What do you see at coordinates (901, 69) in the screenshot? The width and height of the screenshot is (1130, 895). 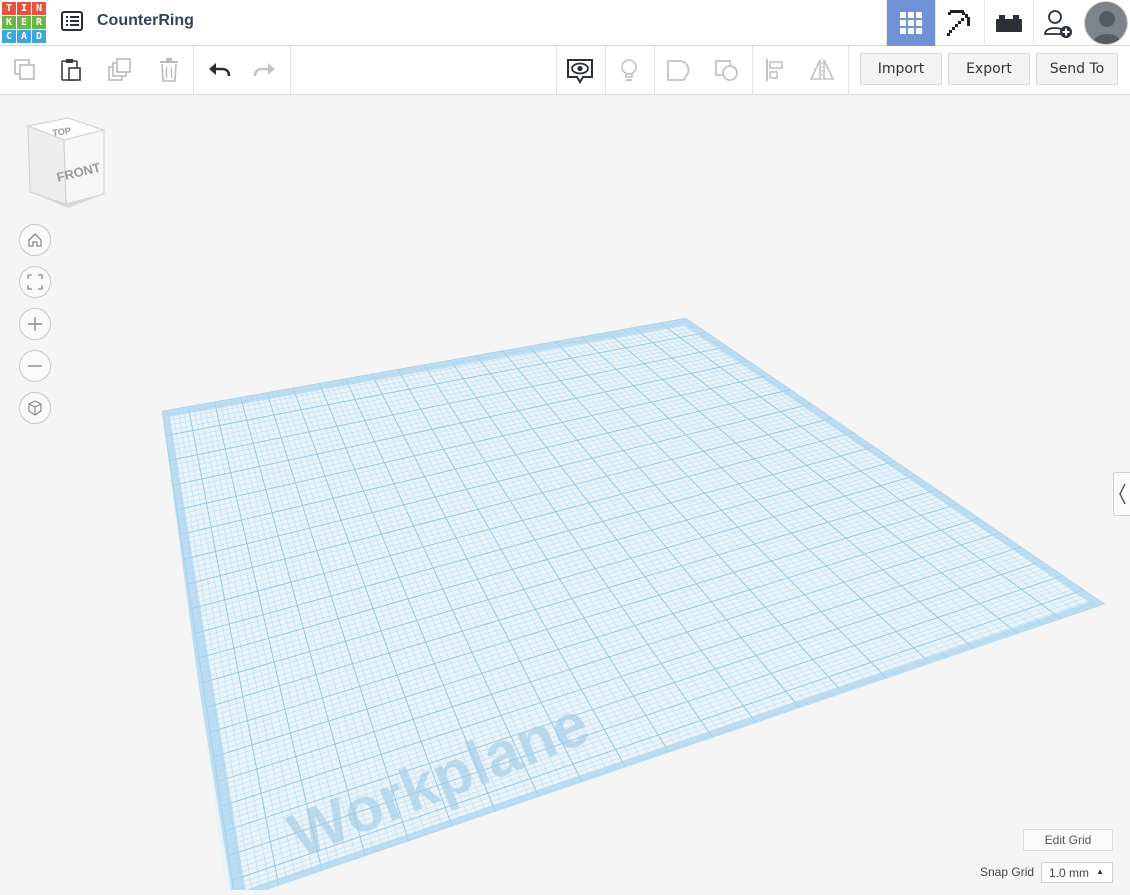 I see `import-button: Import` at bounding box center [901, 69].